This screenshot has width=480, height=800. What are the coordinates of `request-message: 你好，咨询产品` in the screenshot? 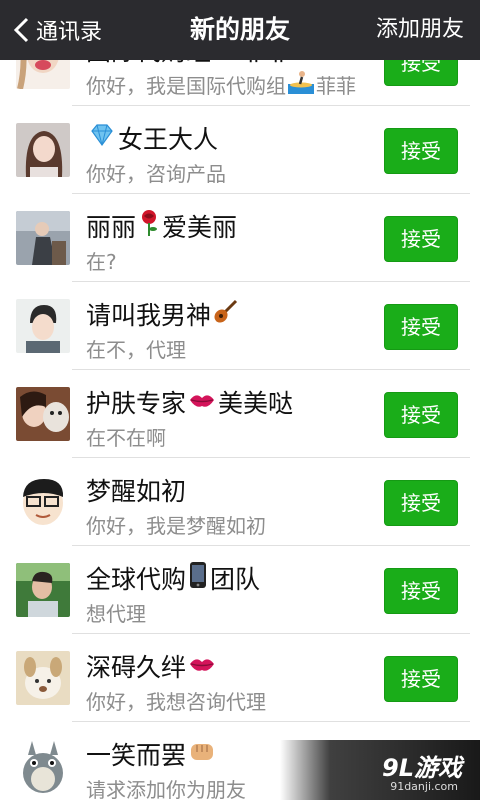 It's located at (156, 172).